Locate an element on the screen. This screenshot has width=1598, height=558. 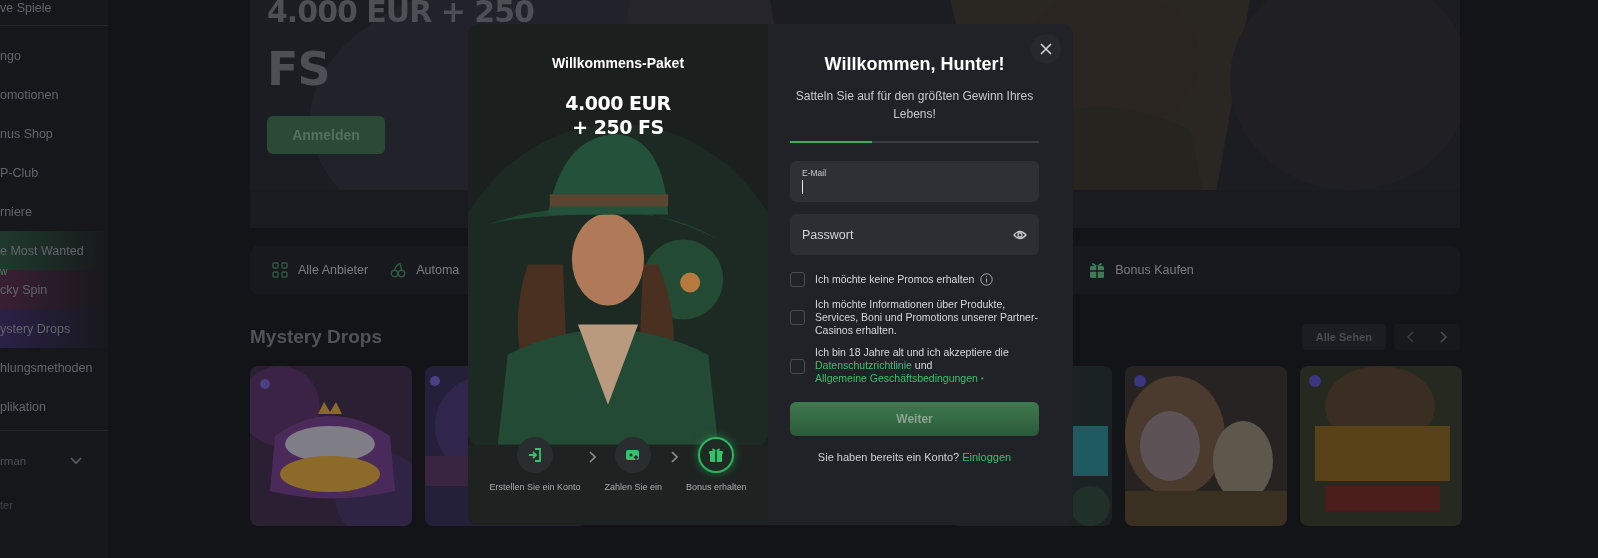
grid-icon is located at coordinates (280, 270).